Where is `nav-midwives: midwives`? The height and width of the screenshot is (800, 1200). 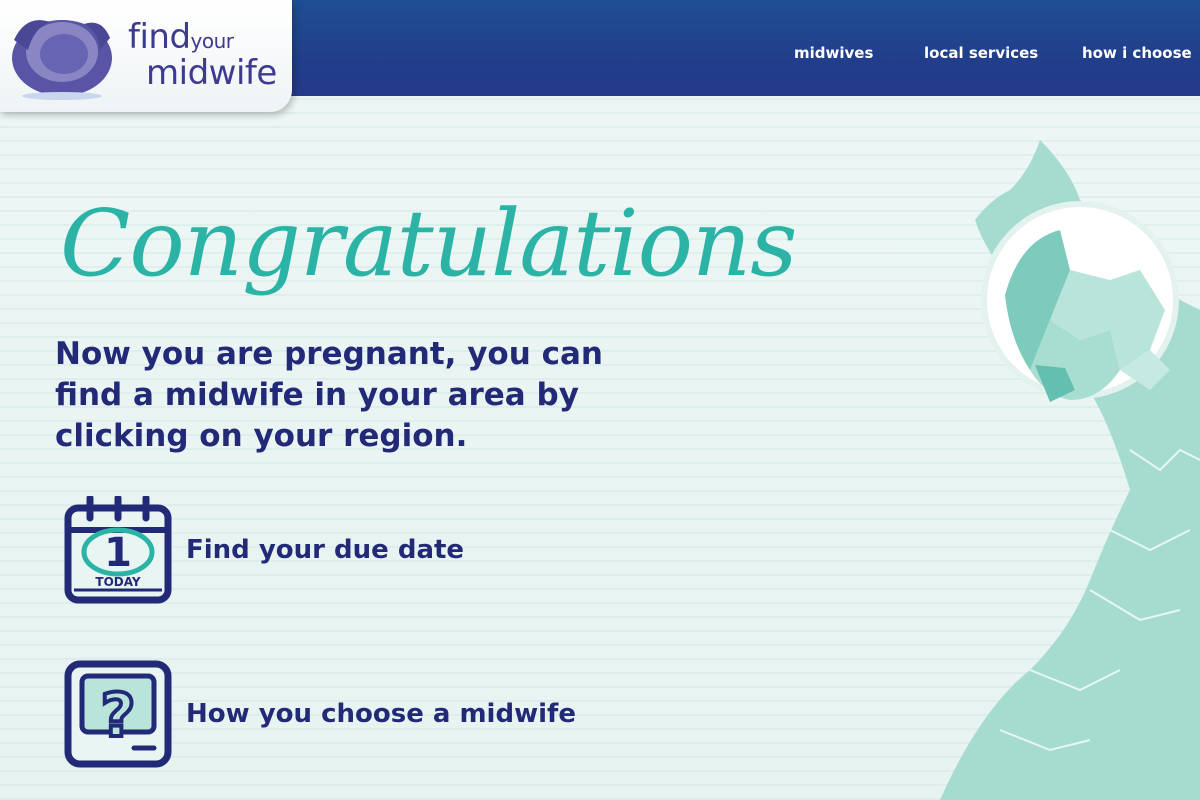 nav-midwives: midwives is located at coordinates (833, 53).